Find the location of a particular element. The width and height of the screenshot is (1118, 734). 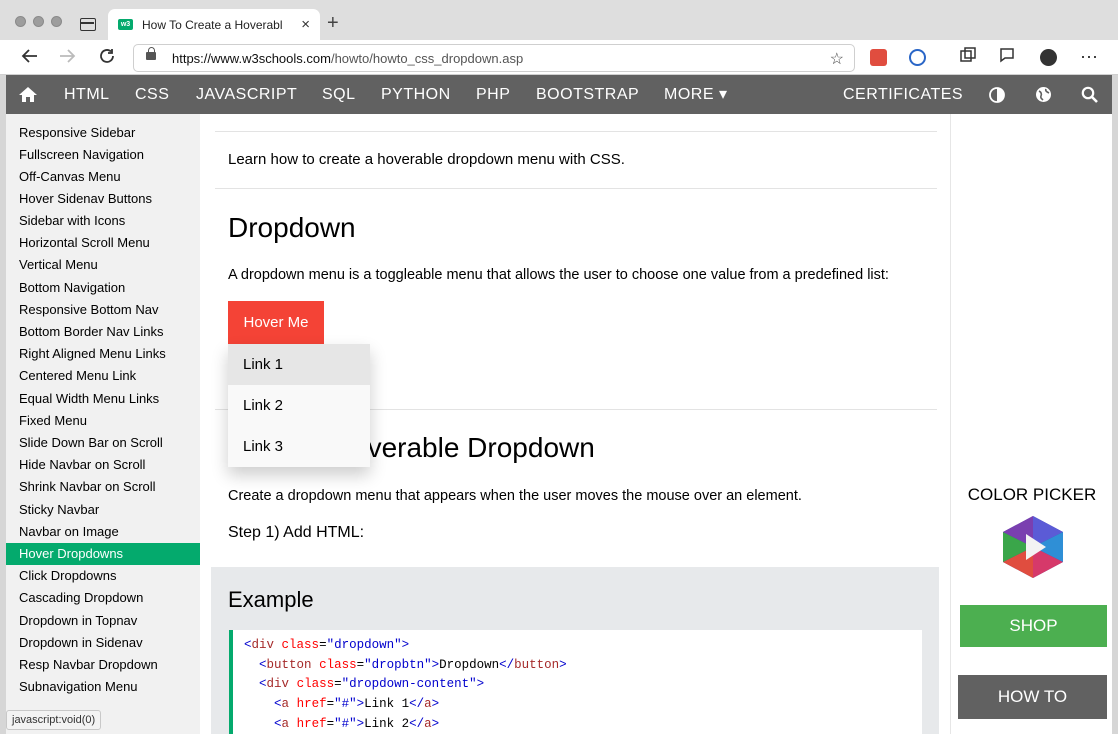

topnav-javascript: JAVASCRIPT is located at coordinates (246, 94).